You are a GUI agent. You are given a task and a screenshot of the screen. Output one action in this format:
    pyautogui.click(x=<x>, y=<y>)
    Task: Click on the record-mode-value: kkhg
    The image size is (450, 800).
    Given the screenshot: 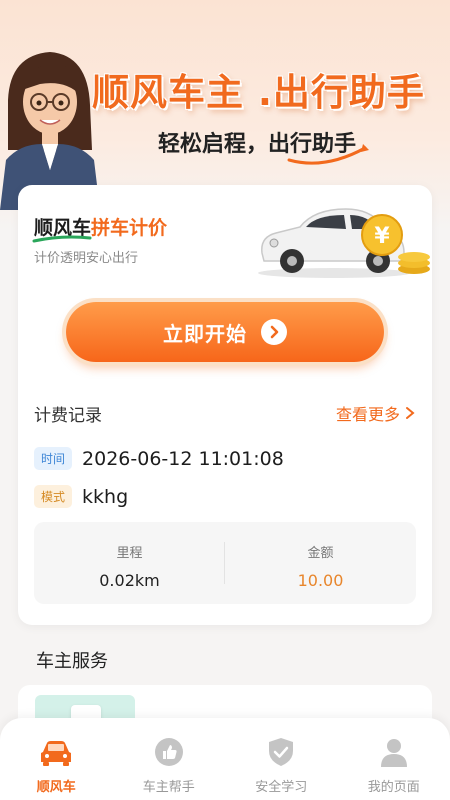 What is the action you would take?
    pyautogui.click(x=105, y=496)
    